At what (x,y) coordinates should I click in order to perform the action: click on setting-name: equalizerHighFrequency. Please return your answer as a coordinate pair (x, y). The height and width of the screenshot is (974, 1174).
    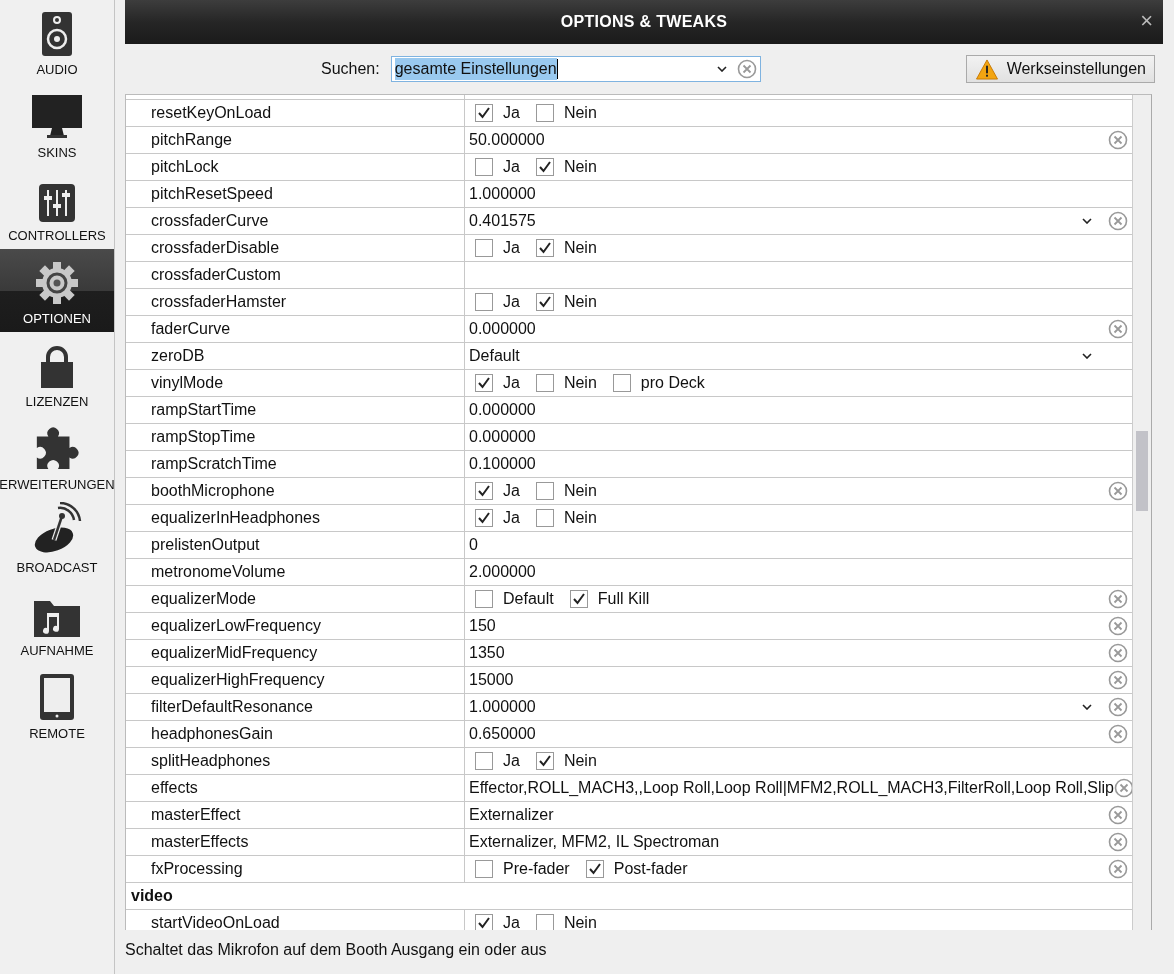
    Looking at the image, I should click on (295, 680).